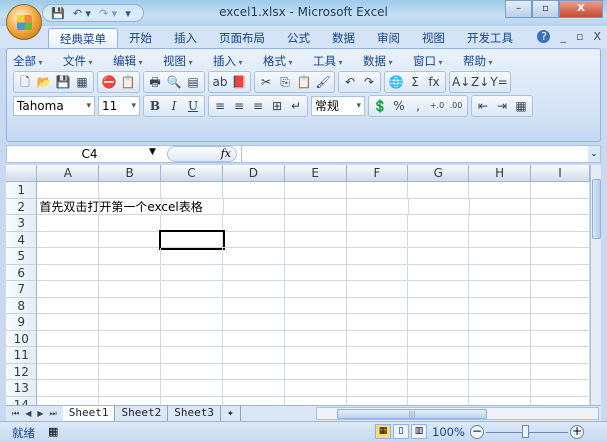  I want to click on cell-D7, so click(253, 289).